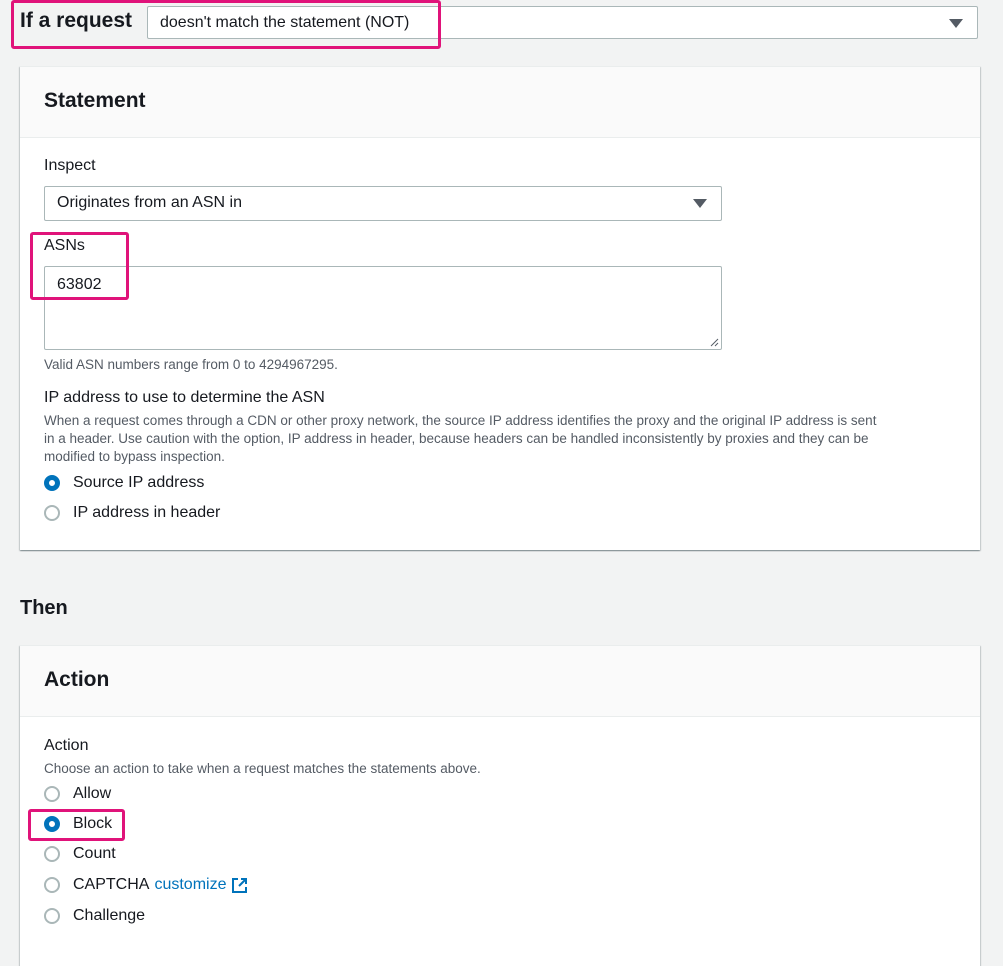 This screenshot has width=1003, height=966. I want to click on action-field-label: Action, so click(66, 745).